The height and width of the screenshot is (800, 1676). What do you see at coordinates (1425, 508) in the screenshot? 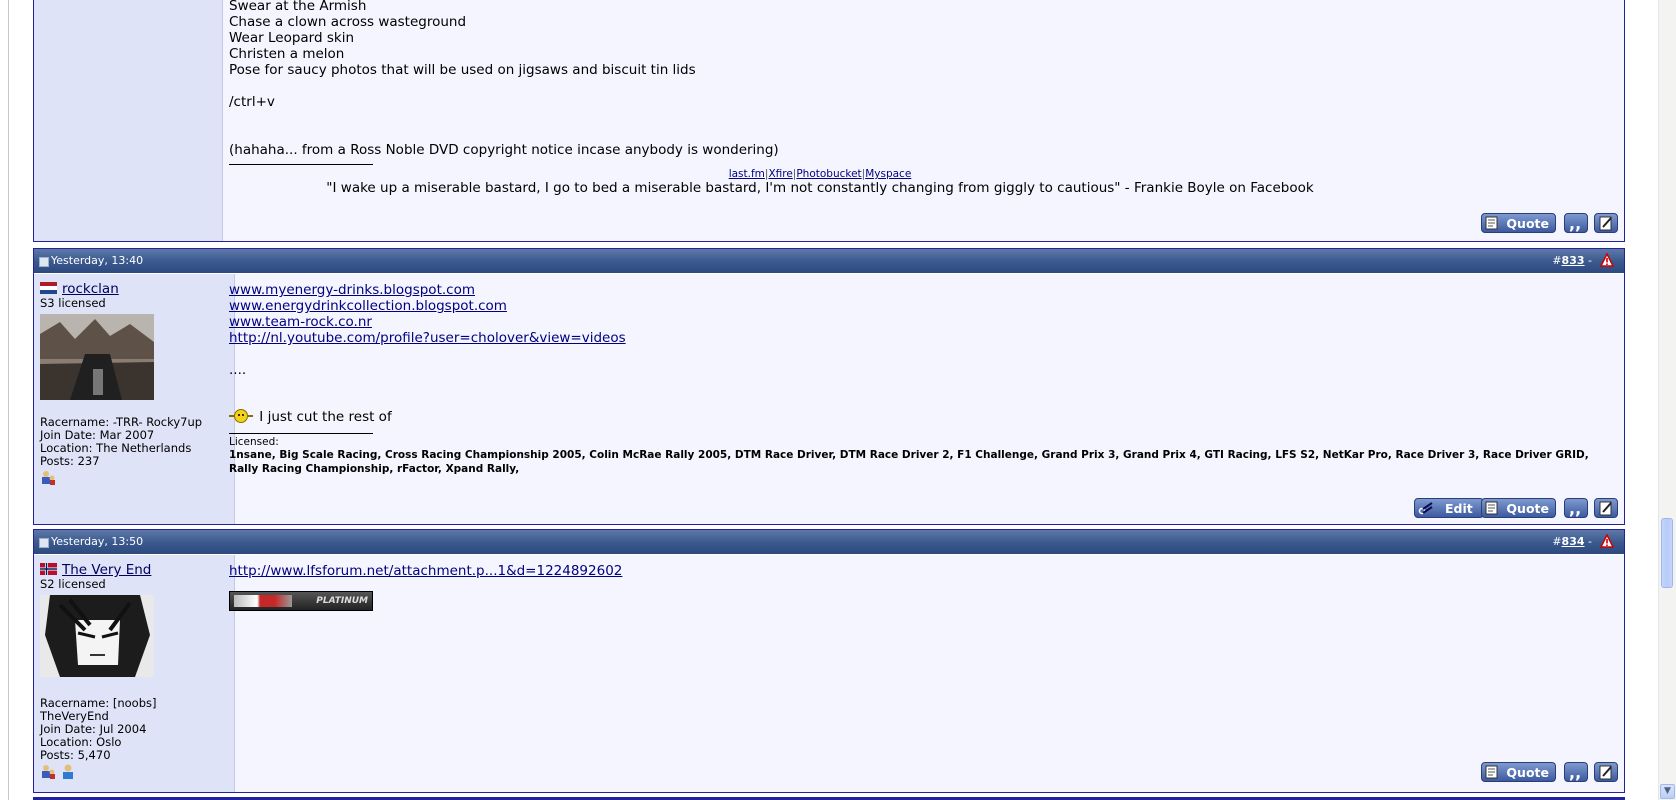
I see `edit-scissors-icon` at bounding box center [1425, 508].